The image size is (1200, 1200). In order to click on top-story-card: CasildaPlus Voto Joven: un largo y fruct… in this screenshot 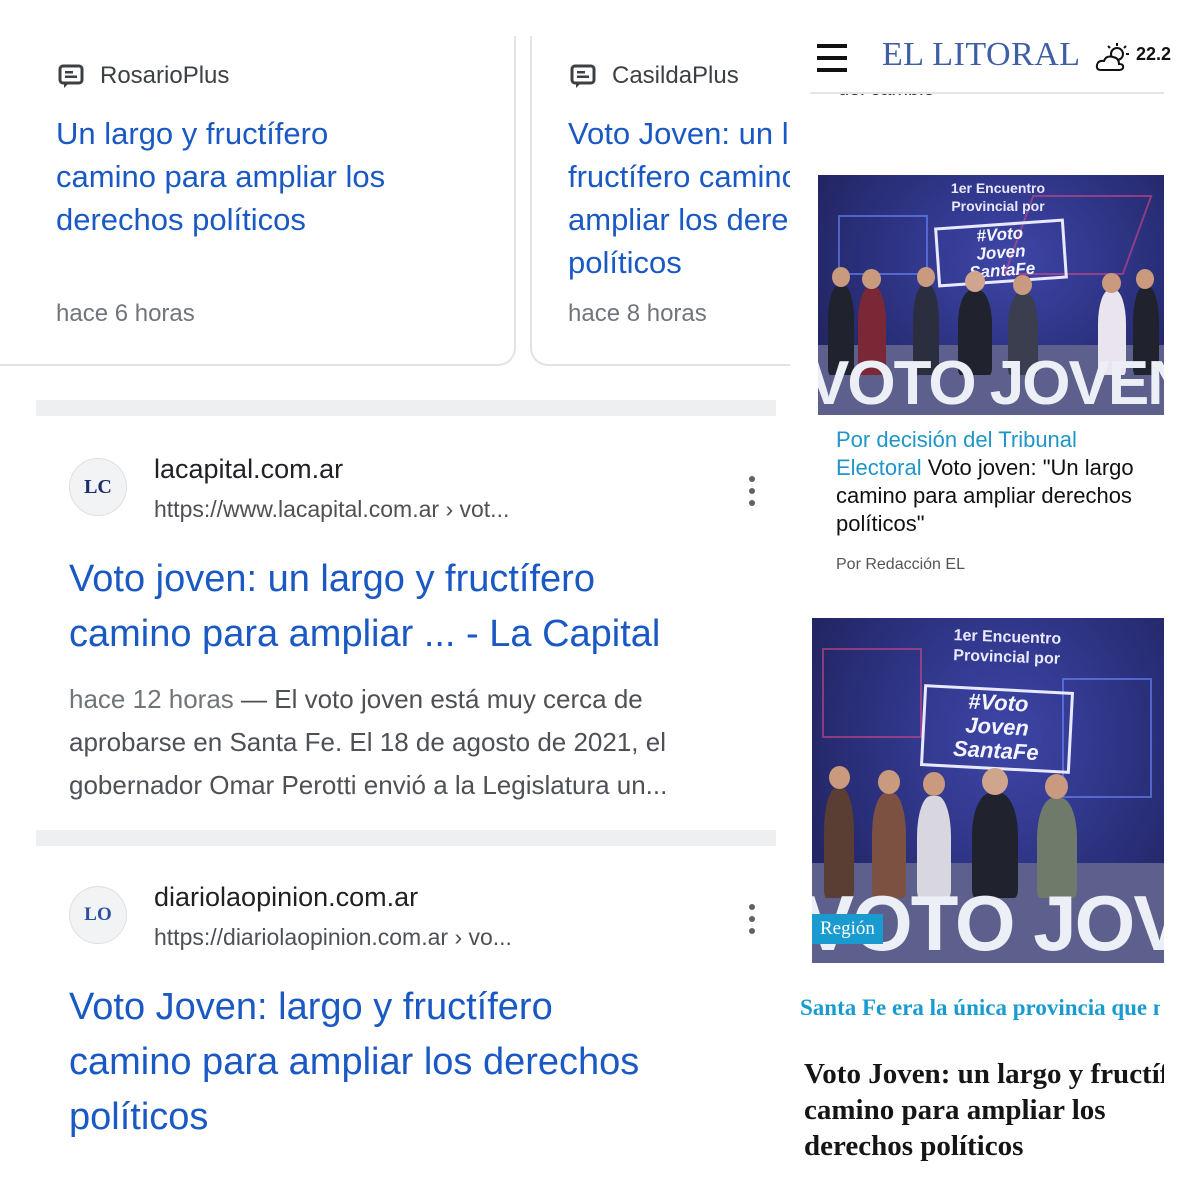, I will do `click(660, 201)`.